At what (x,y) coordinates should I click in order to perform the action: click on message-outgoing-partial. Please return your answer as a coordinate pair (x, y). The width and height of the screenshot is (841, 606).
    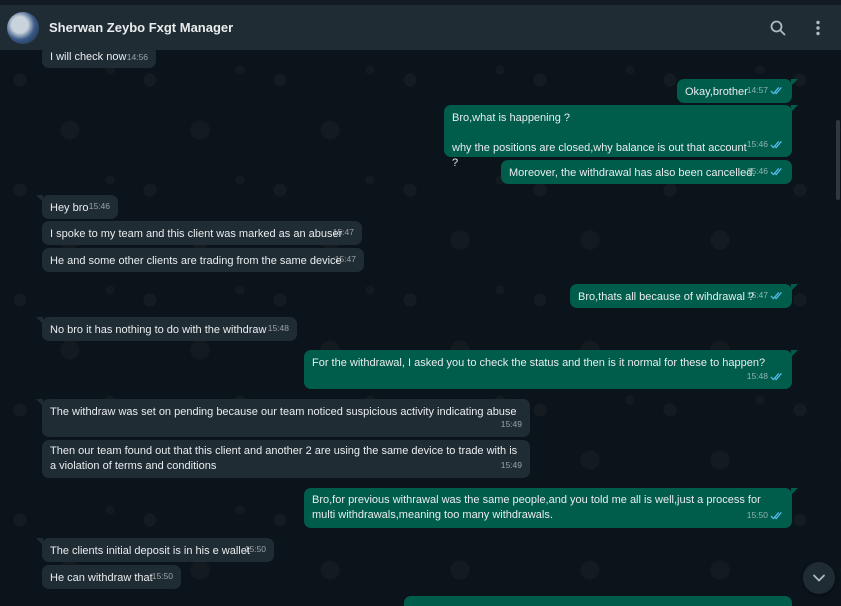
    Looking at the image, I should click on (598, 601).